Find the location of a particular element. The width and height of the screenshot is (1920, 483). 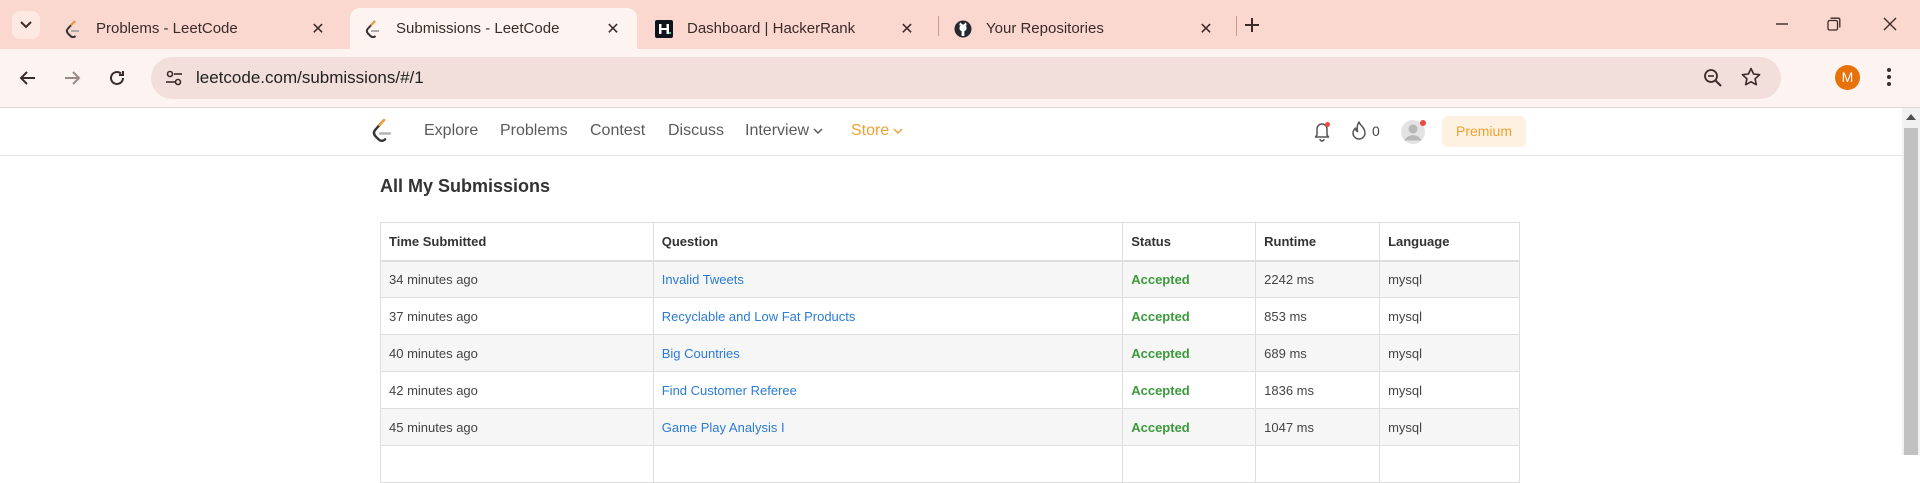

minimize-icon is located at coordinates (1782, 24).